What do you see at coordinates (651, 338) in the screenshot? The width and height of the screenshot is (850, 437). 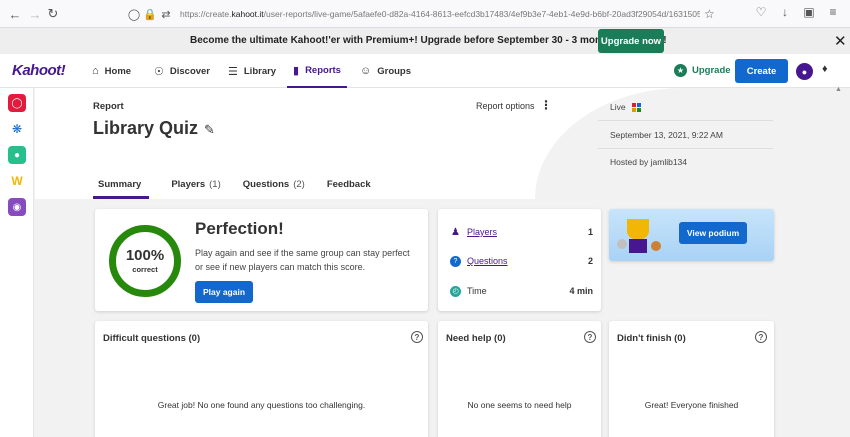 I see `card-title: Didn't finish (0)` at bounding box center [651, 338].